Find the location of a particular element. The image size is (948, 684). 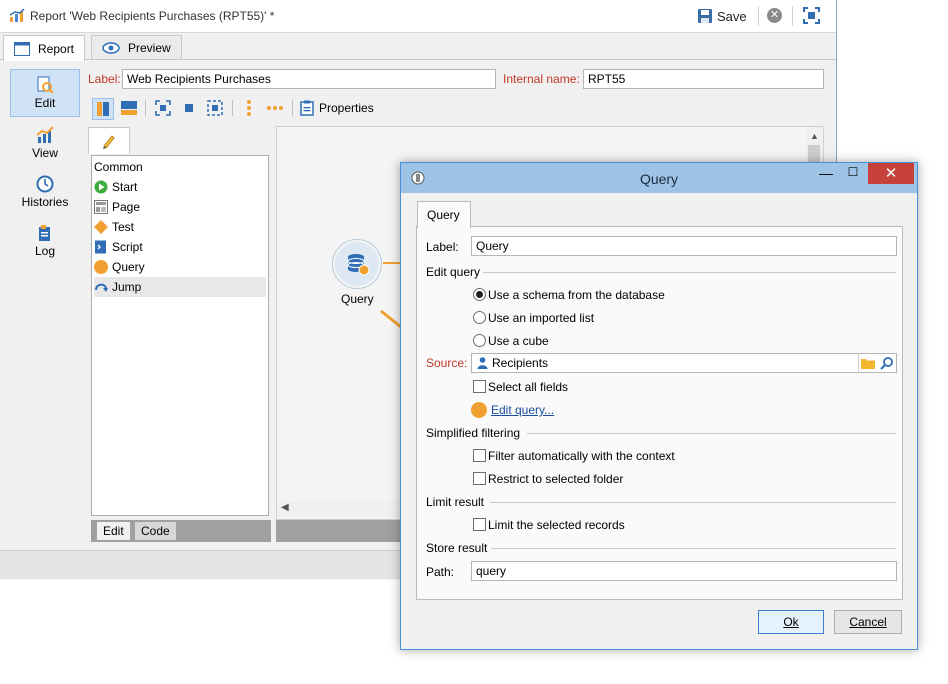

nav-log: Log is located at coordinates (45, 241).